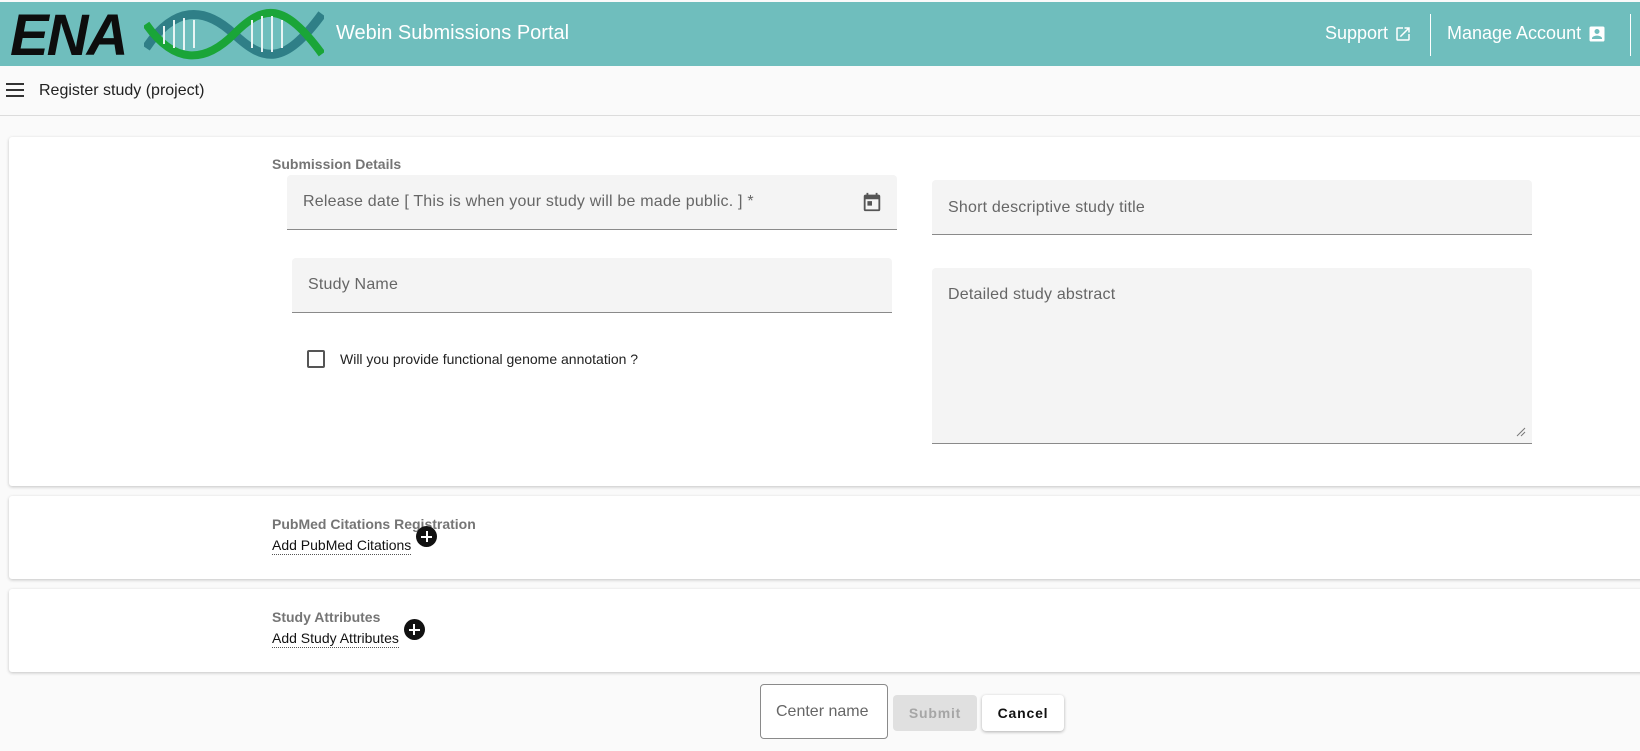 The height and width of the screenshot is (751, 1640). What do you see at coordinates (1232, 356) in the screenshot?
I see `study-abstract-textarea: Detailed study abstract` at bounding box center [1232, 356].